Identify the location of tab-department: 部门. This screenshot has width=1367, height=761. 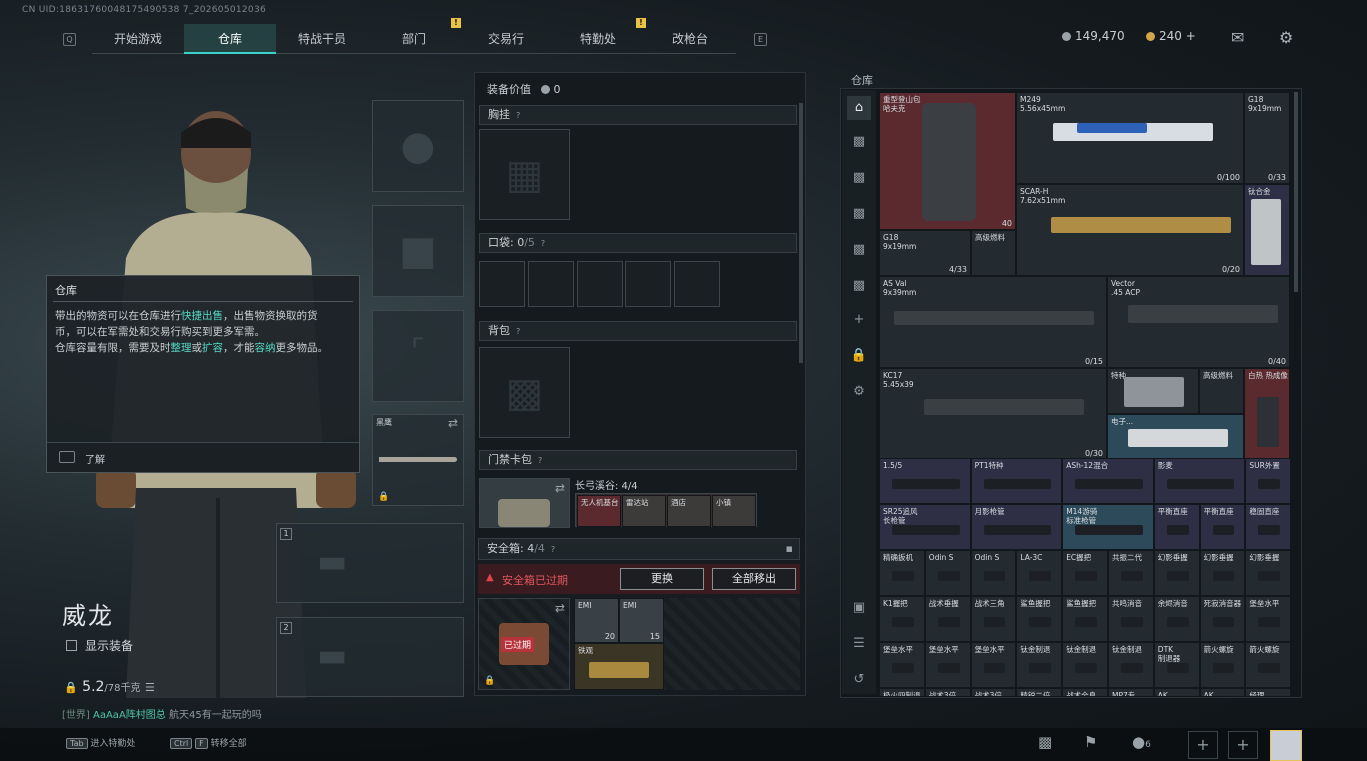
(414, 39).